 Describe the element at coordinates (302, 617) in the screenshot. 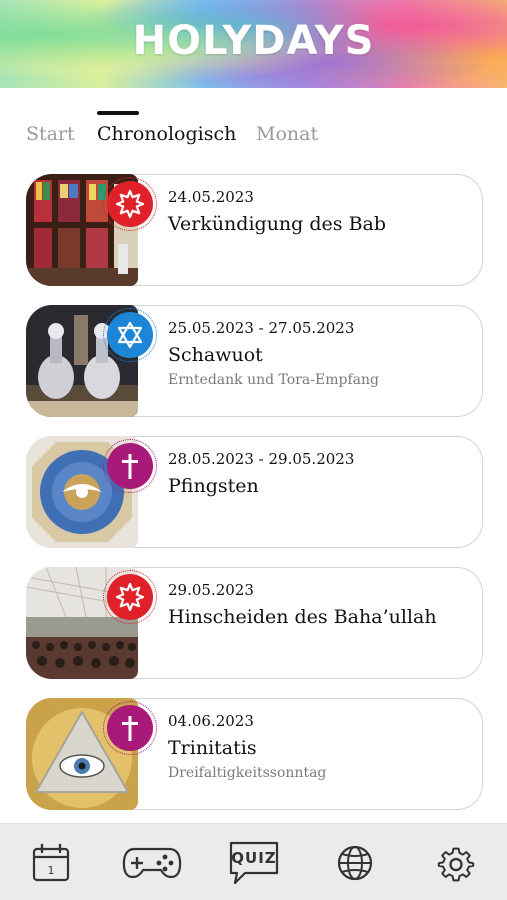

I see `event-title: Hinscheiden des Baha’ullah` at that location.